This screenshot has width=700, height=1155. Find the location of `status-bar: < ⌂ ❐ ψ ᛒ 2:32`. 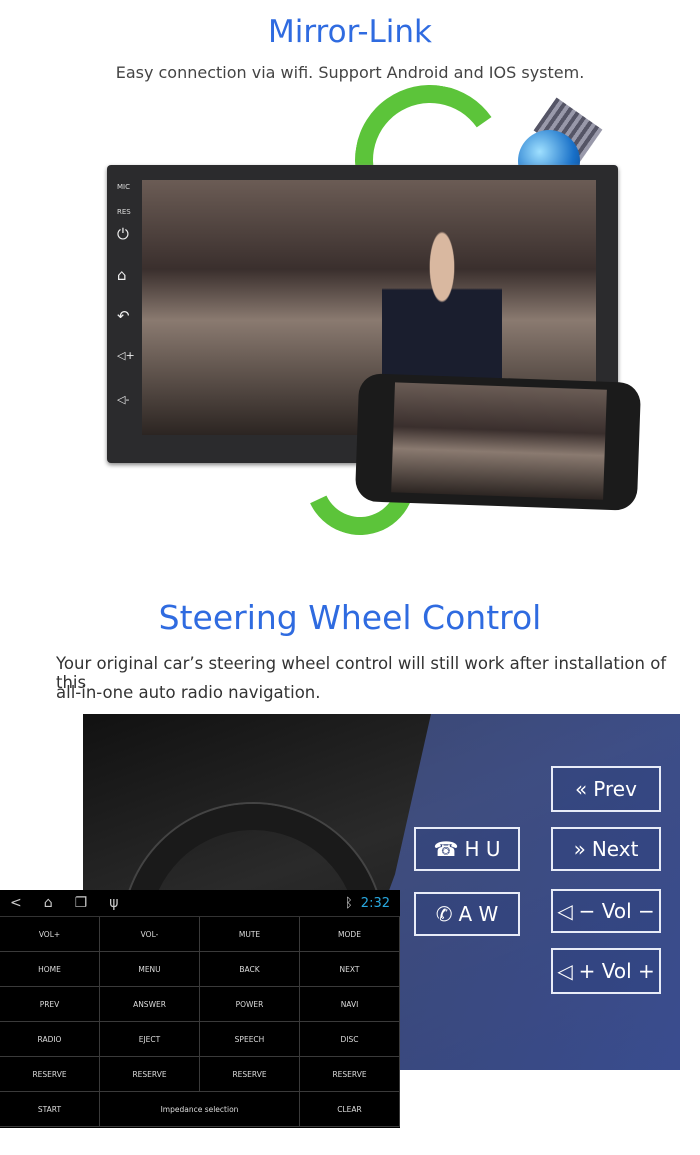

status-bar: < ⌂ ❐ ψ ᛒ 2:32 is located at coordinates (200, 903).